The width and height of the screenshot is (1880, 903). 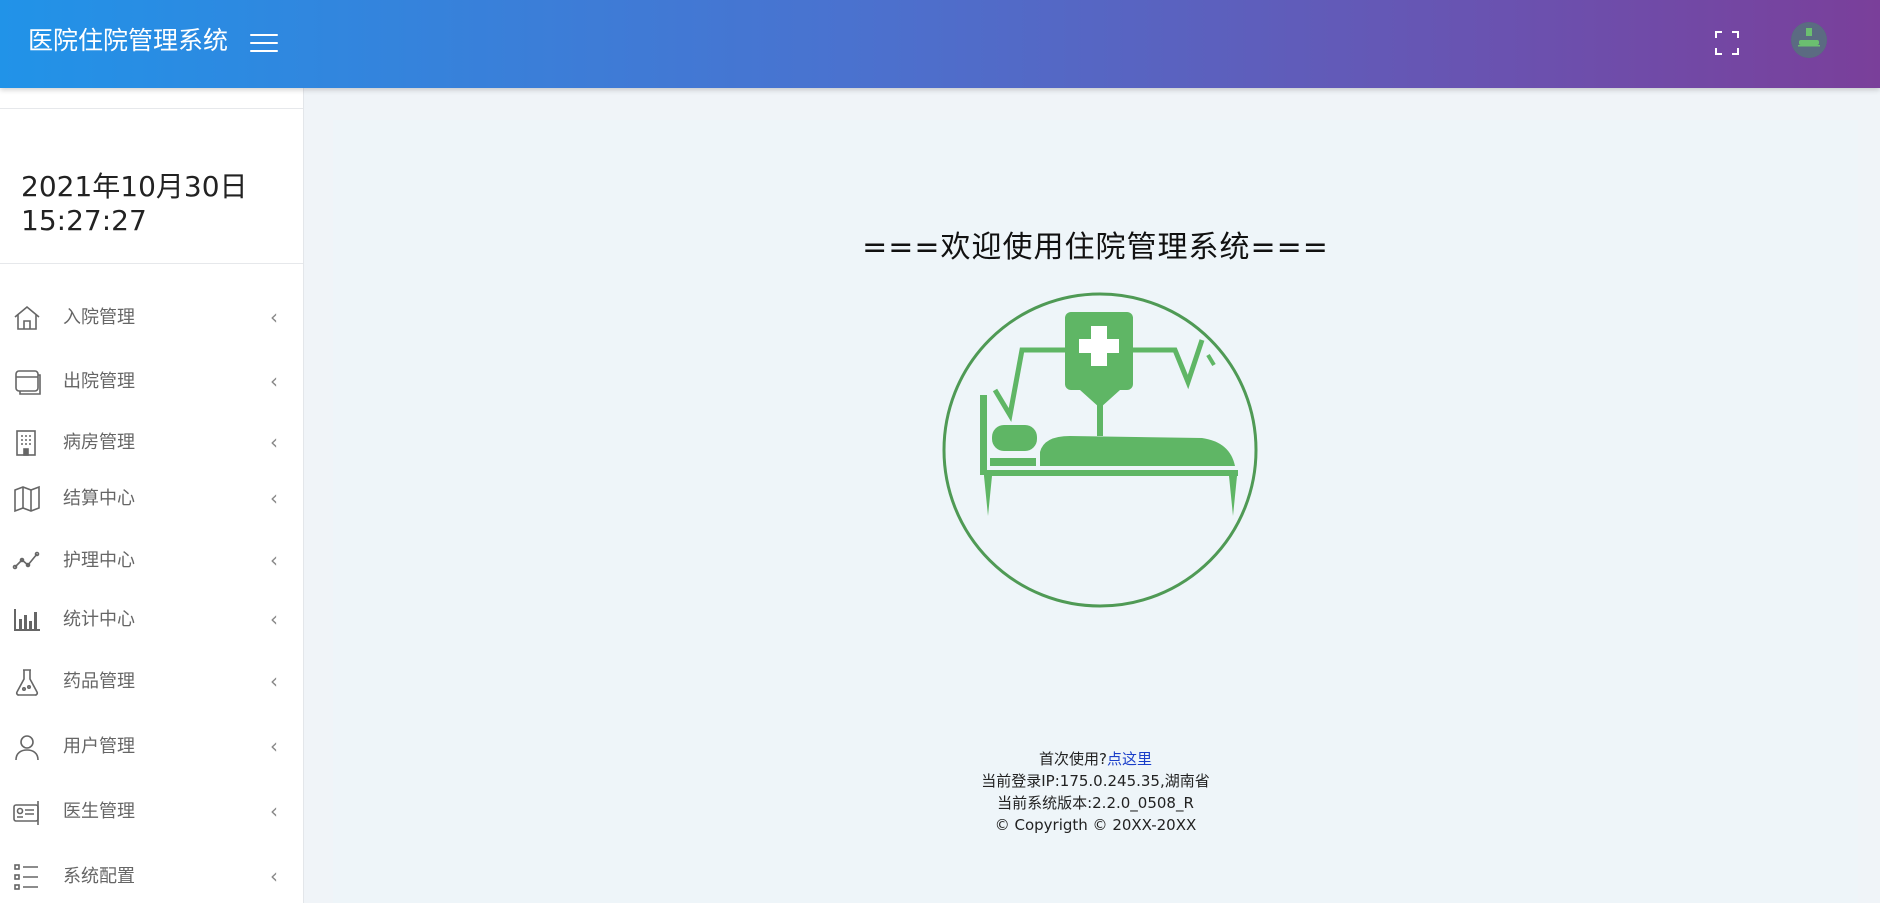 I want to click on sidebar-item-label: 用户管理, so click(x=99, y=746).